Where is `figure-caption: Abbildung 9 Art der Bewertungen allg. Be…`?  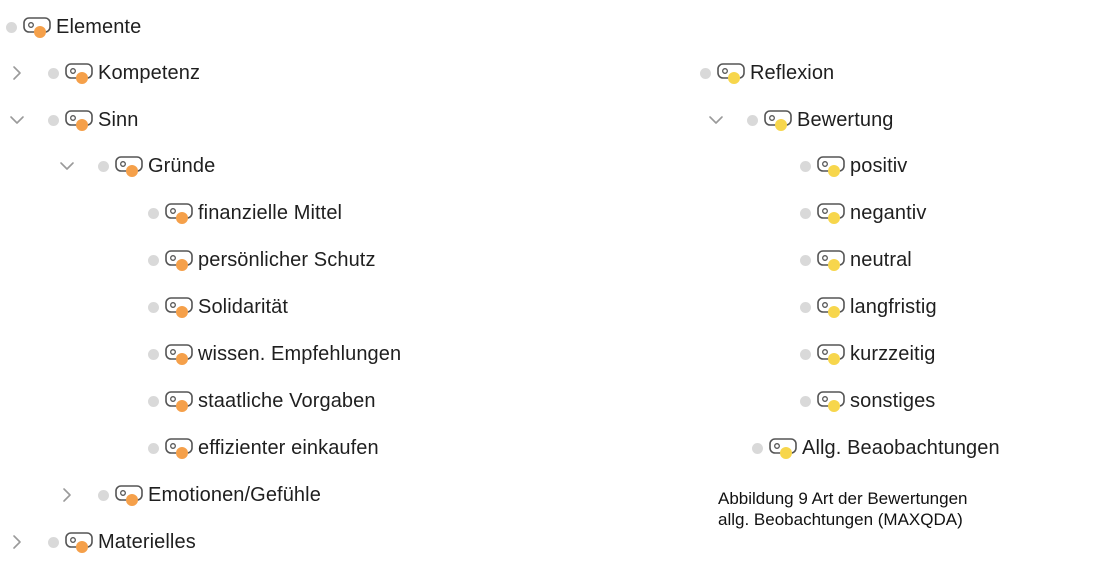 figure-caption: Abbildung 9 Art der Bewertungen allg. Be… is located at coordinates (903, 509).